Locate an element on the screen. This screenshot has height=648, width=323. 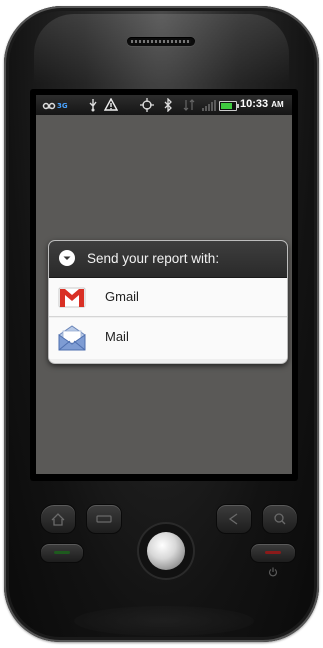
gmail-icon is located at coordinates (72, 297).